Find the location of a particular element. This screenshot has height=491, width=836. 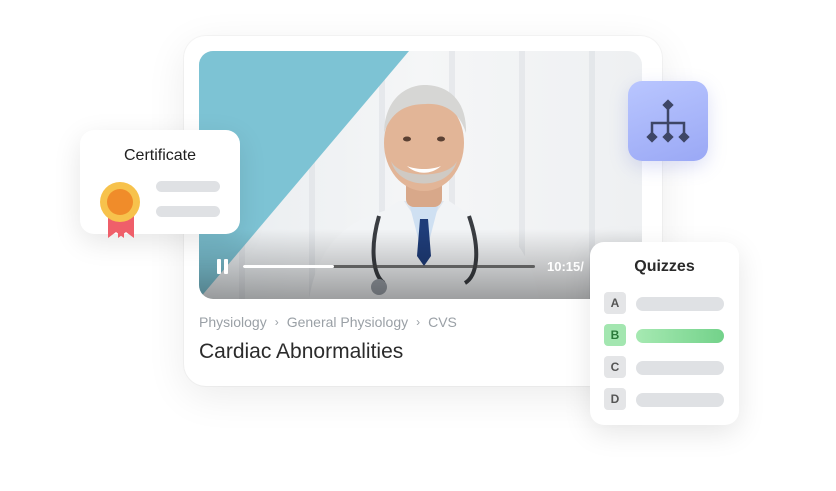

breadcrumb: Physiology › General Physiology › CVS is located at coordinates (328, 322).